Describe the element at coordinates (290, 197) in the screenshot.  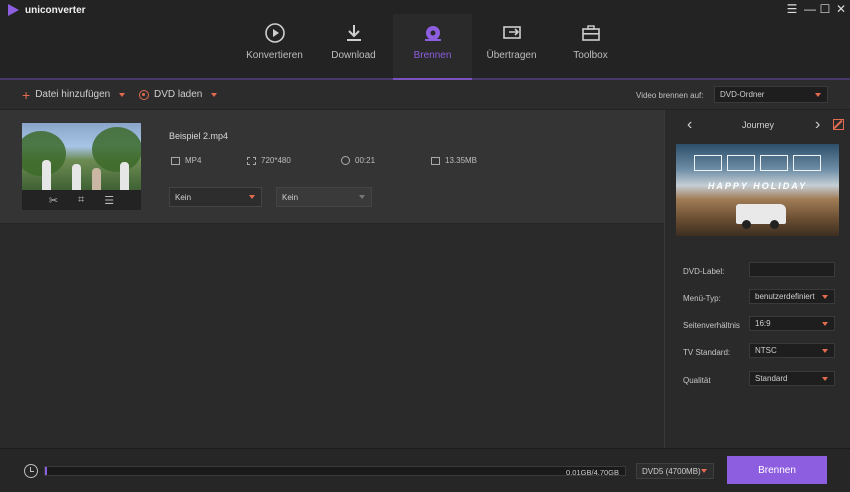
I see `subtitle-value: Kein` at that location.